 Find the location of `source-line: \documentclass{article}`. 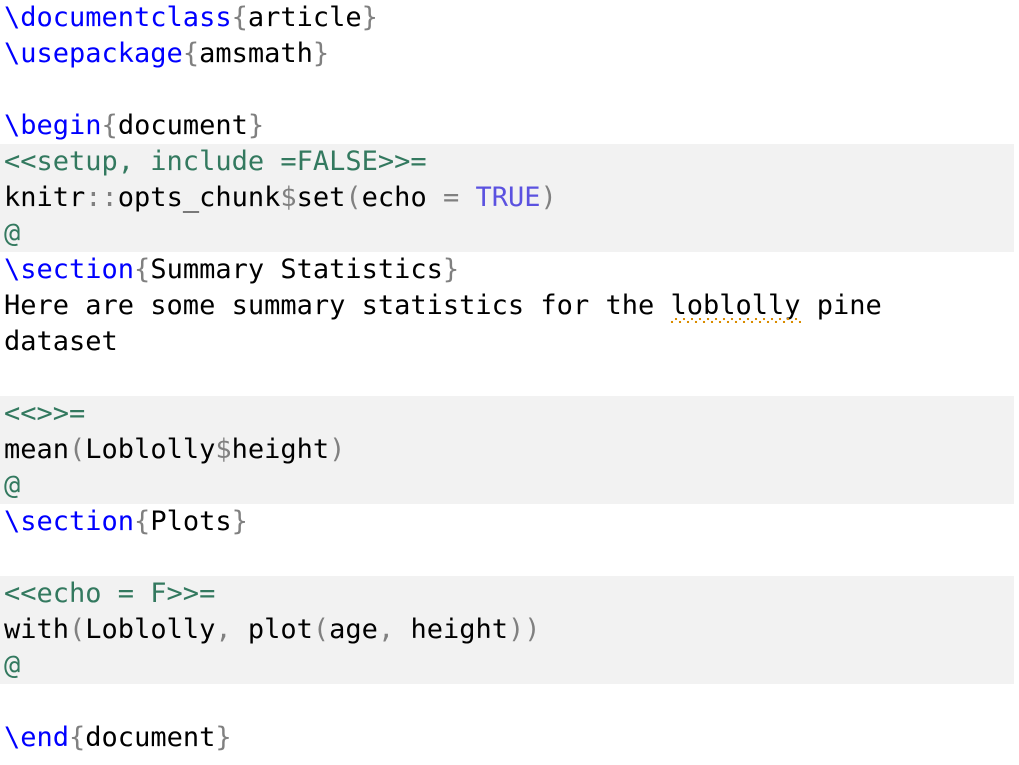

source-line: \documentclass{article} is located at coordinates (509, 18).